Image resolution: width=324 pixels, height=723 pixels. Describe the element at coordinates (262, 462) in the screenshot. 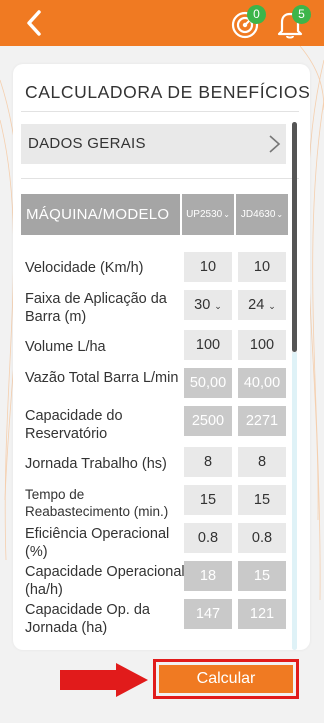

I see `input-jornada-2: 8` at that location.